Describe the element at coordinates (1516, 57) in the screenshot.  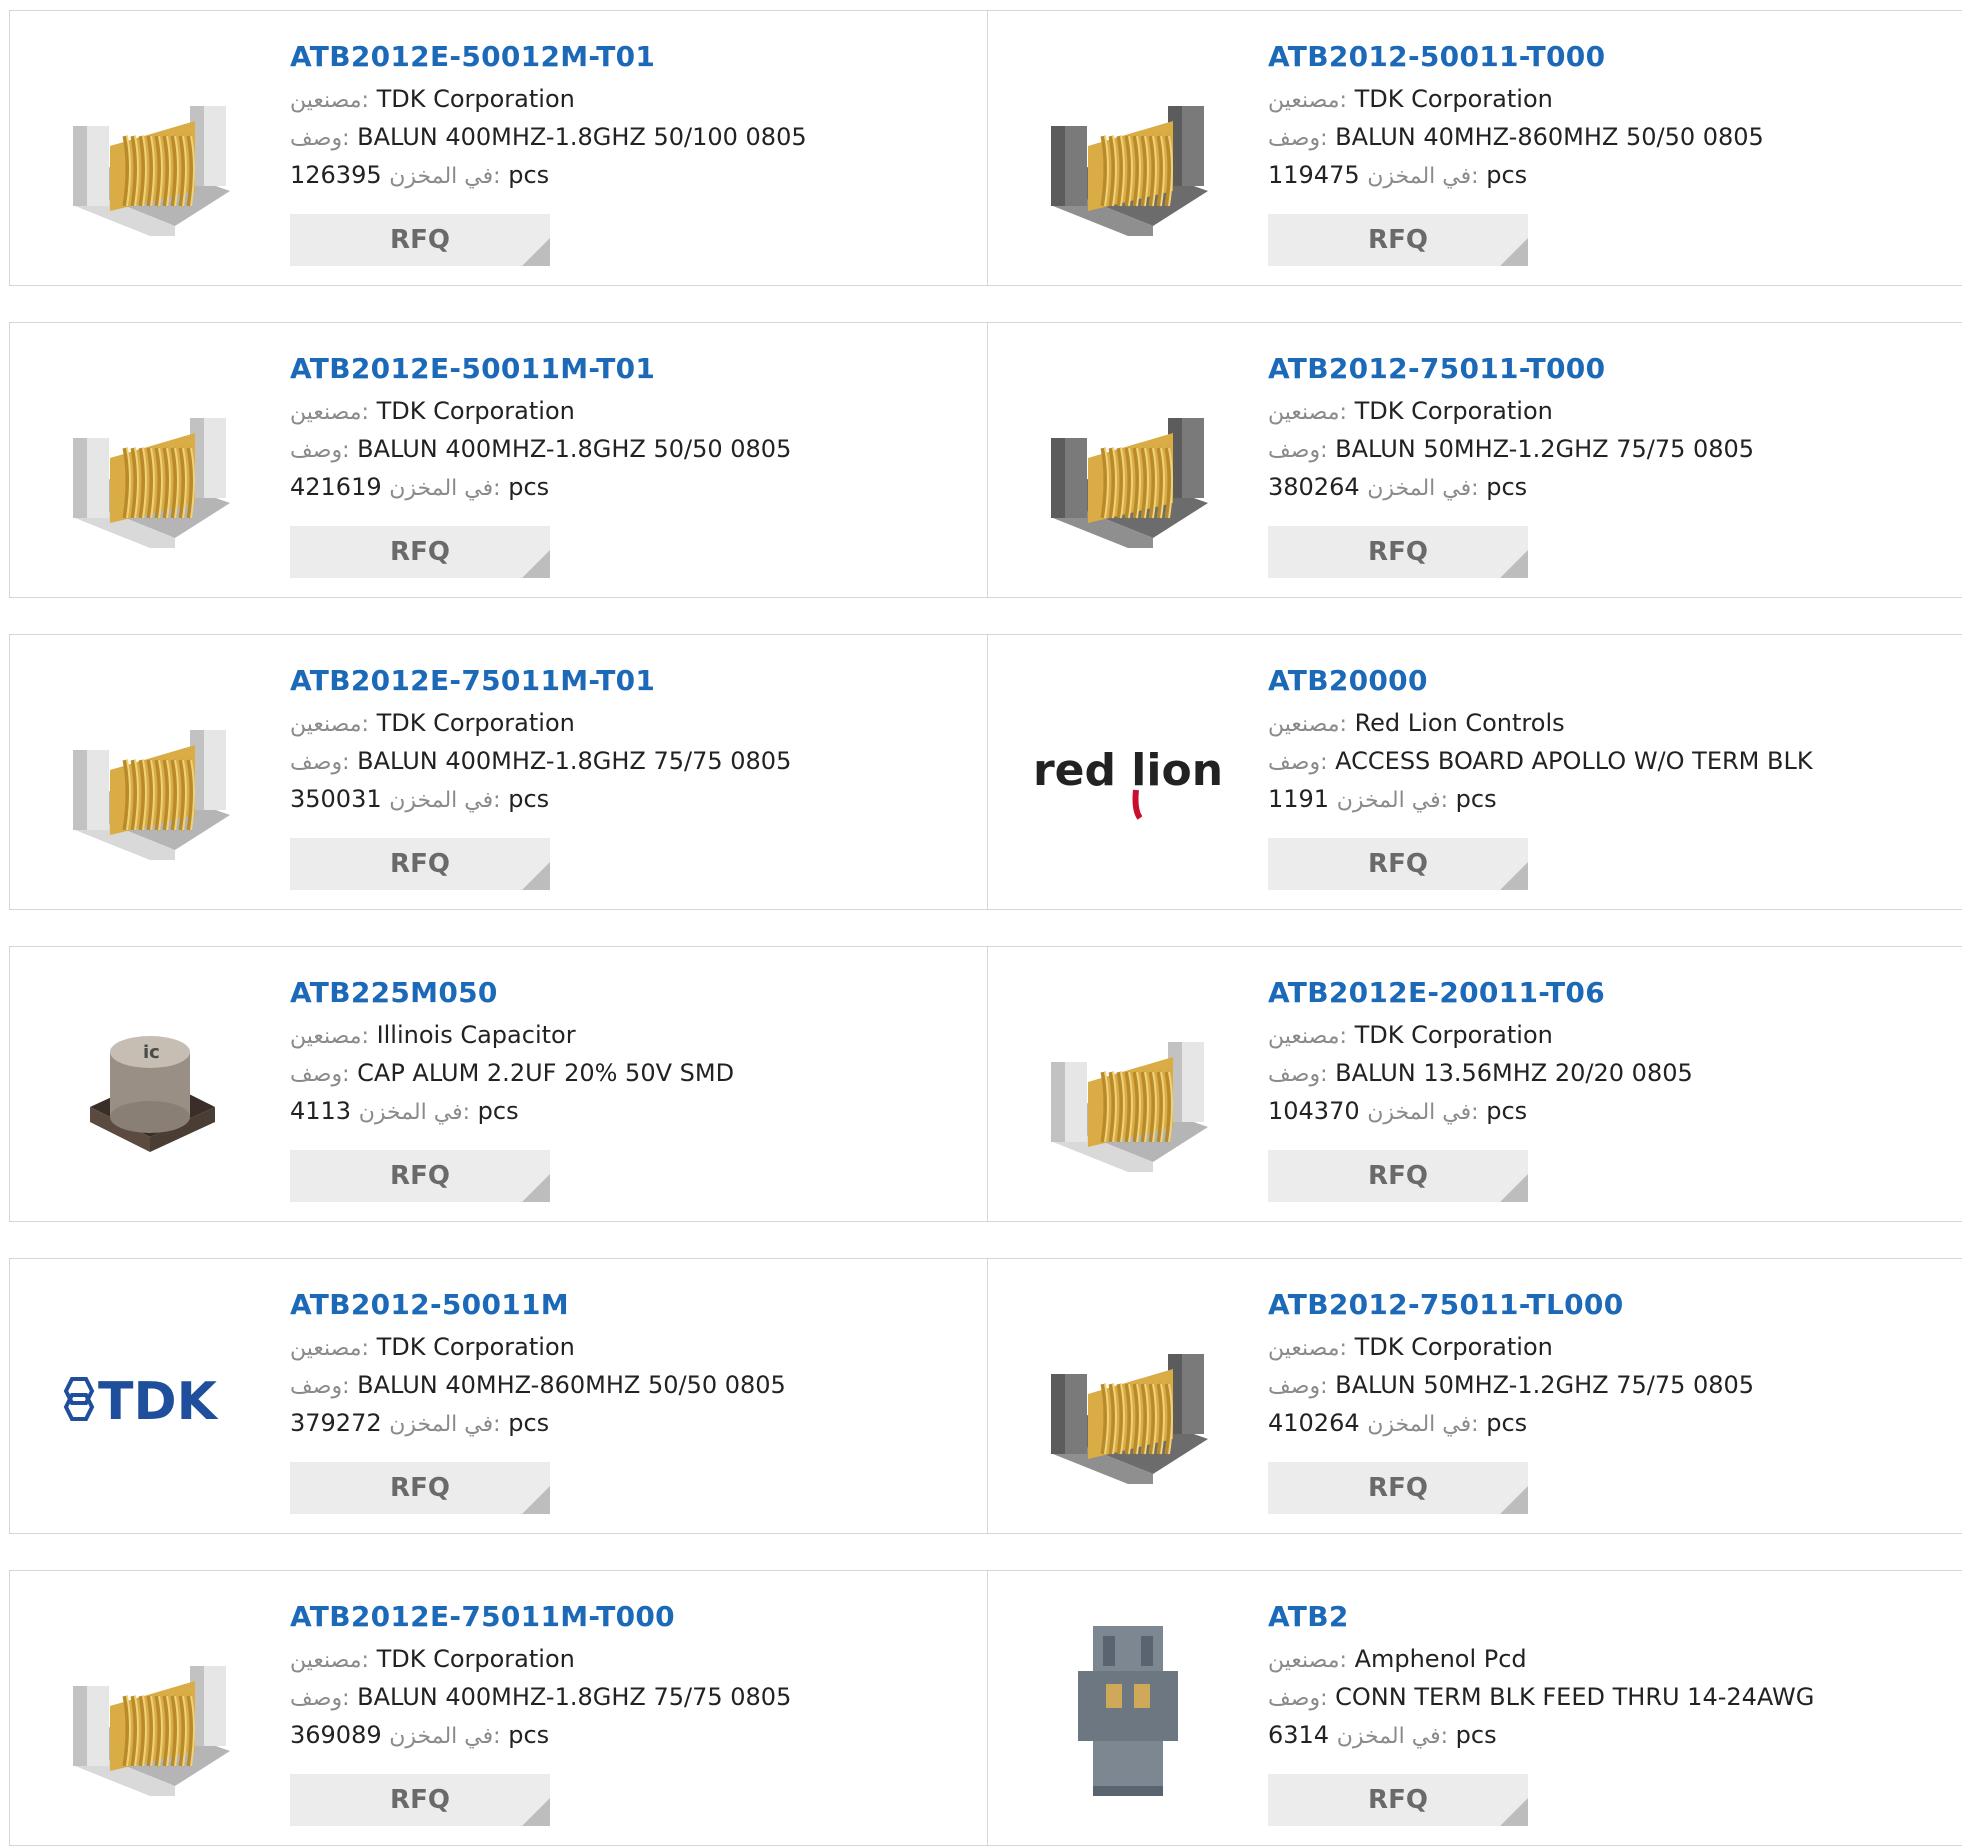
I see `part-number-link: ATB2012-50011-T000` at that location.